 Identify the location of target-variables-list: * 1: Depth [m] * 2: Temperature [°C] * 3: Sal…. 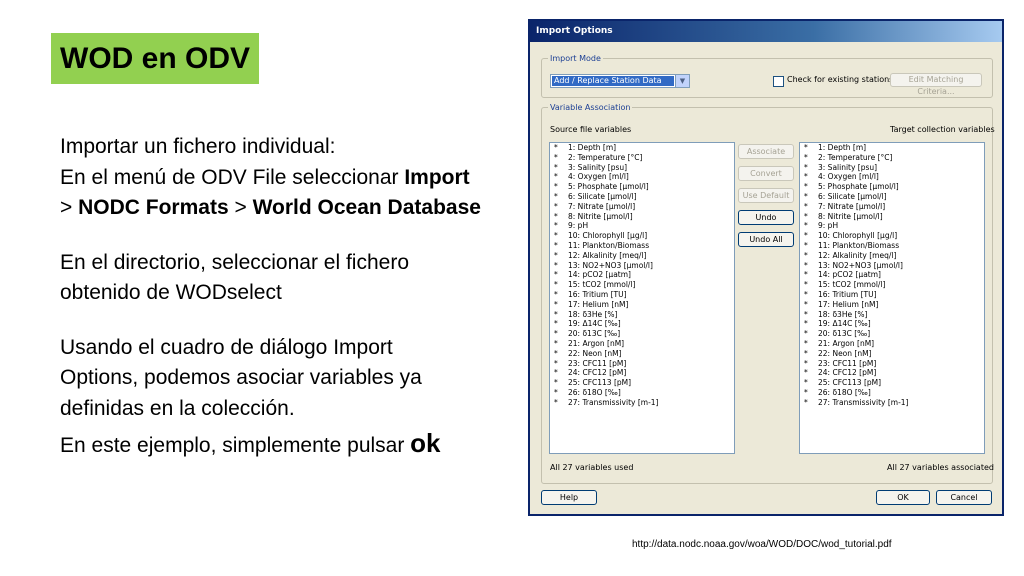
(892, 298).